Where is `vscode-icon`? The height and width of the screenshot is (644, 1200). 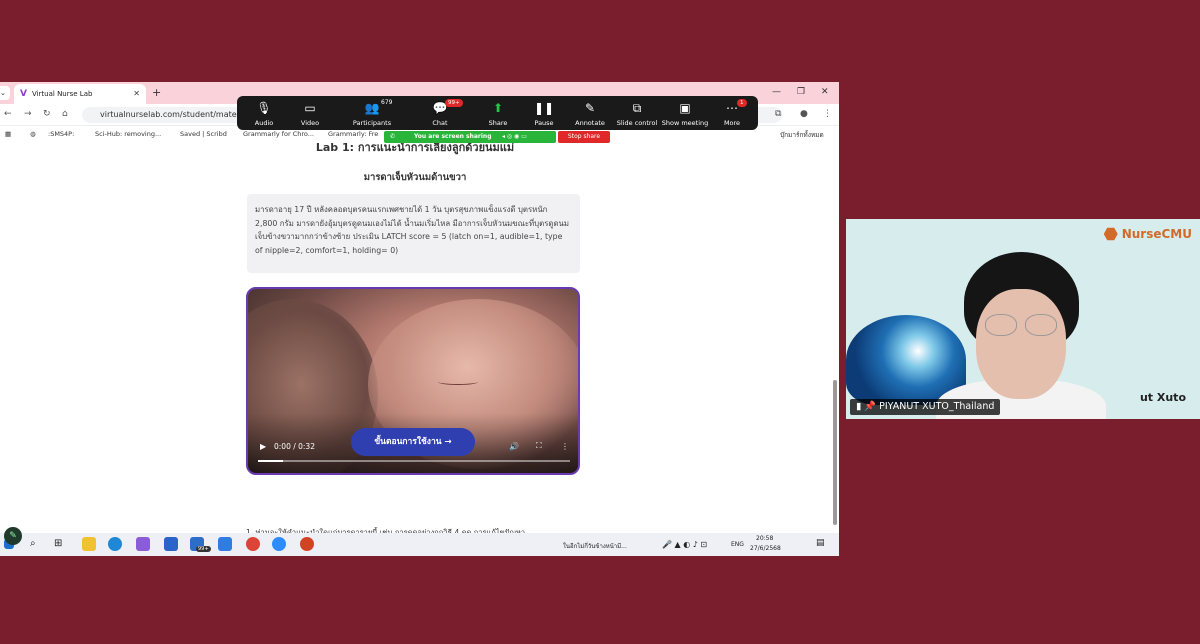
vscode-icon is located at coordinates (225, 544).